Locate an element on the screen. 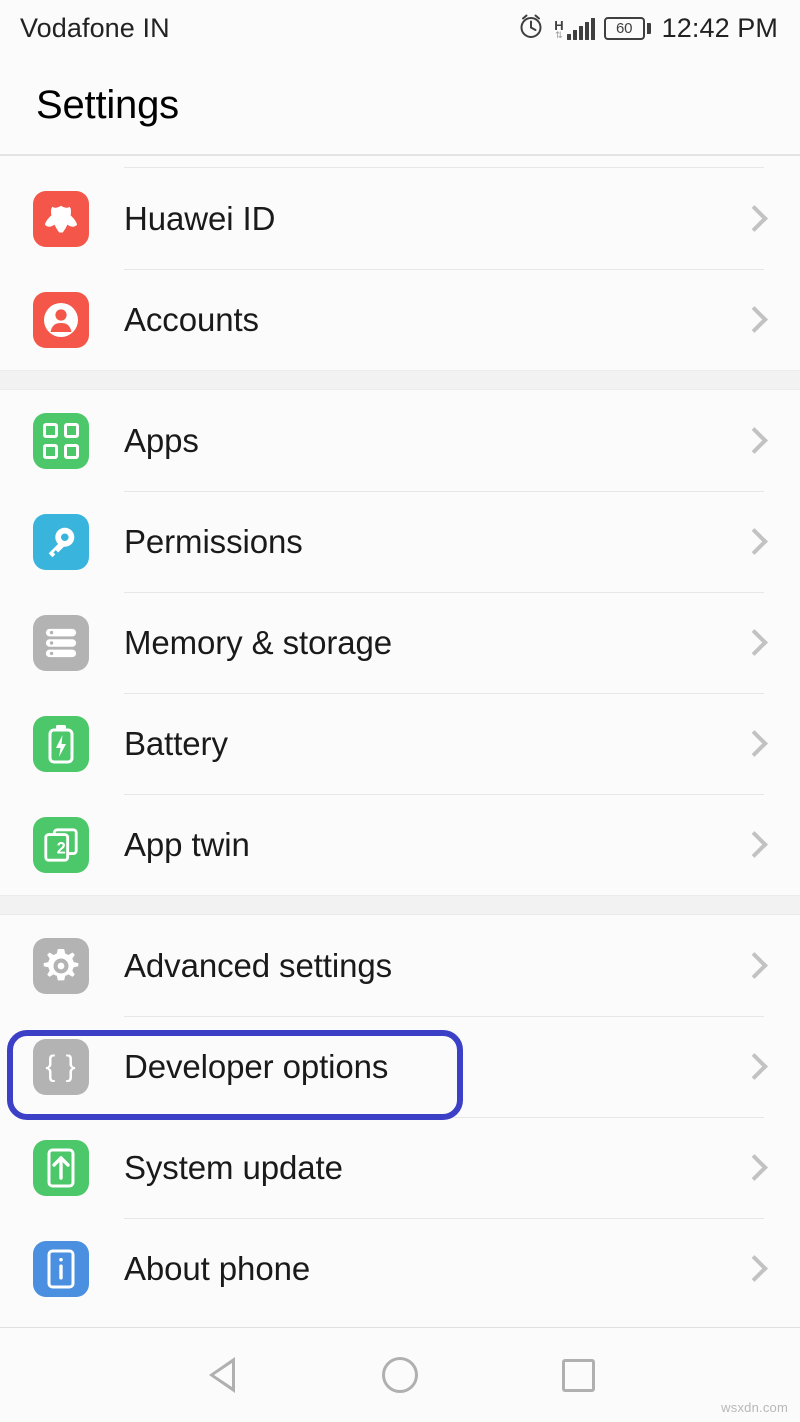 The width and height of the screenshot is (800, 1422). signal-bar-group is located at coordinates (580, 28).